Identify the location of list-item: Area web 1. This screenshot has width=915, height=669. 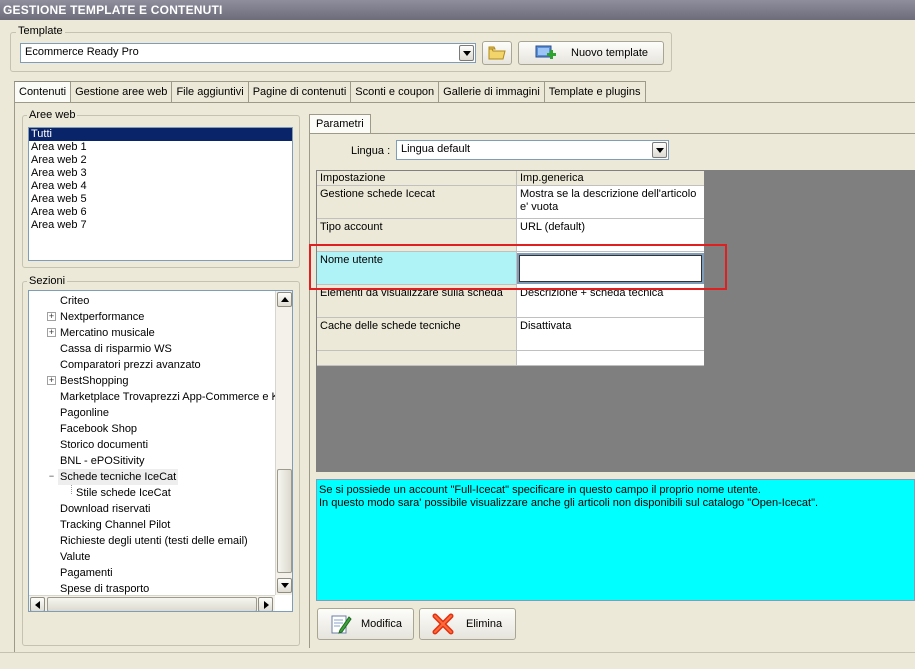
(160, 147).